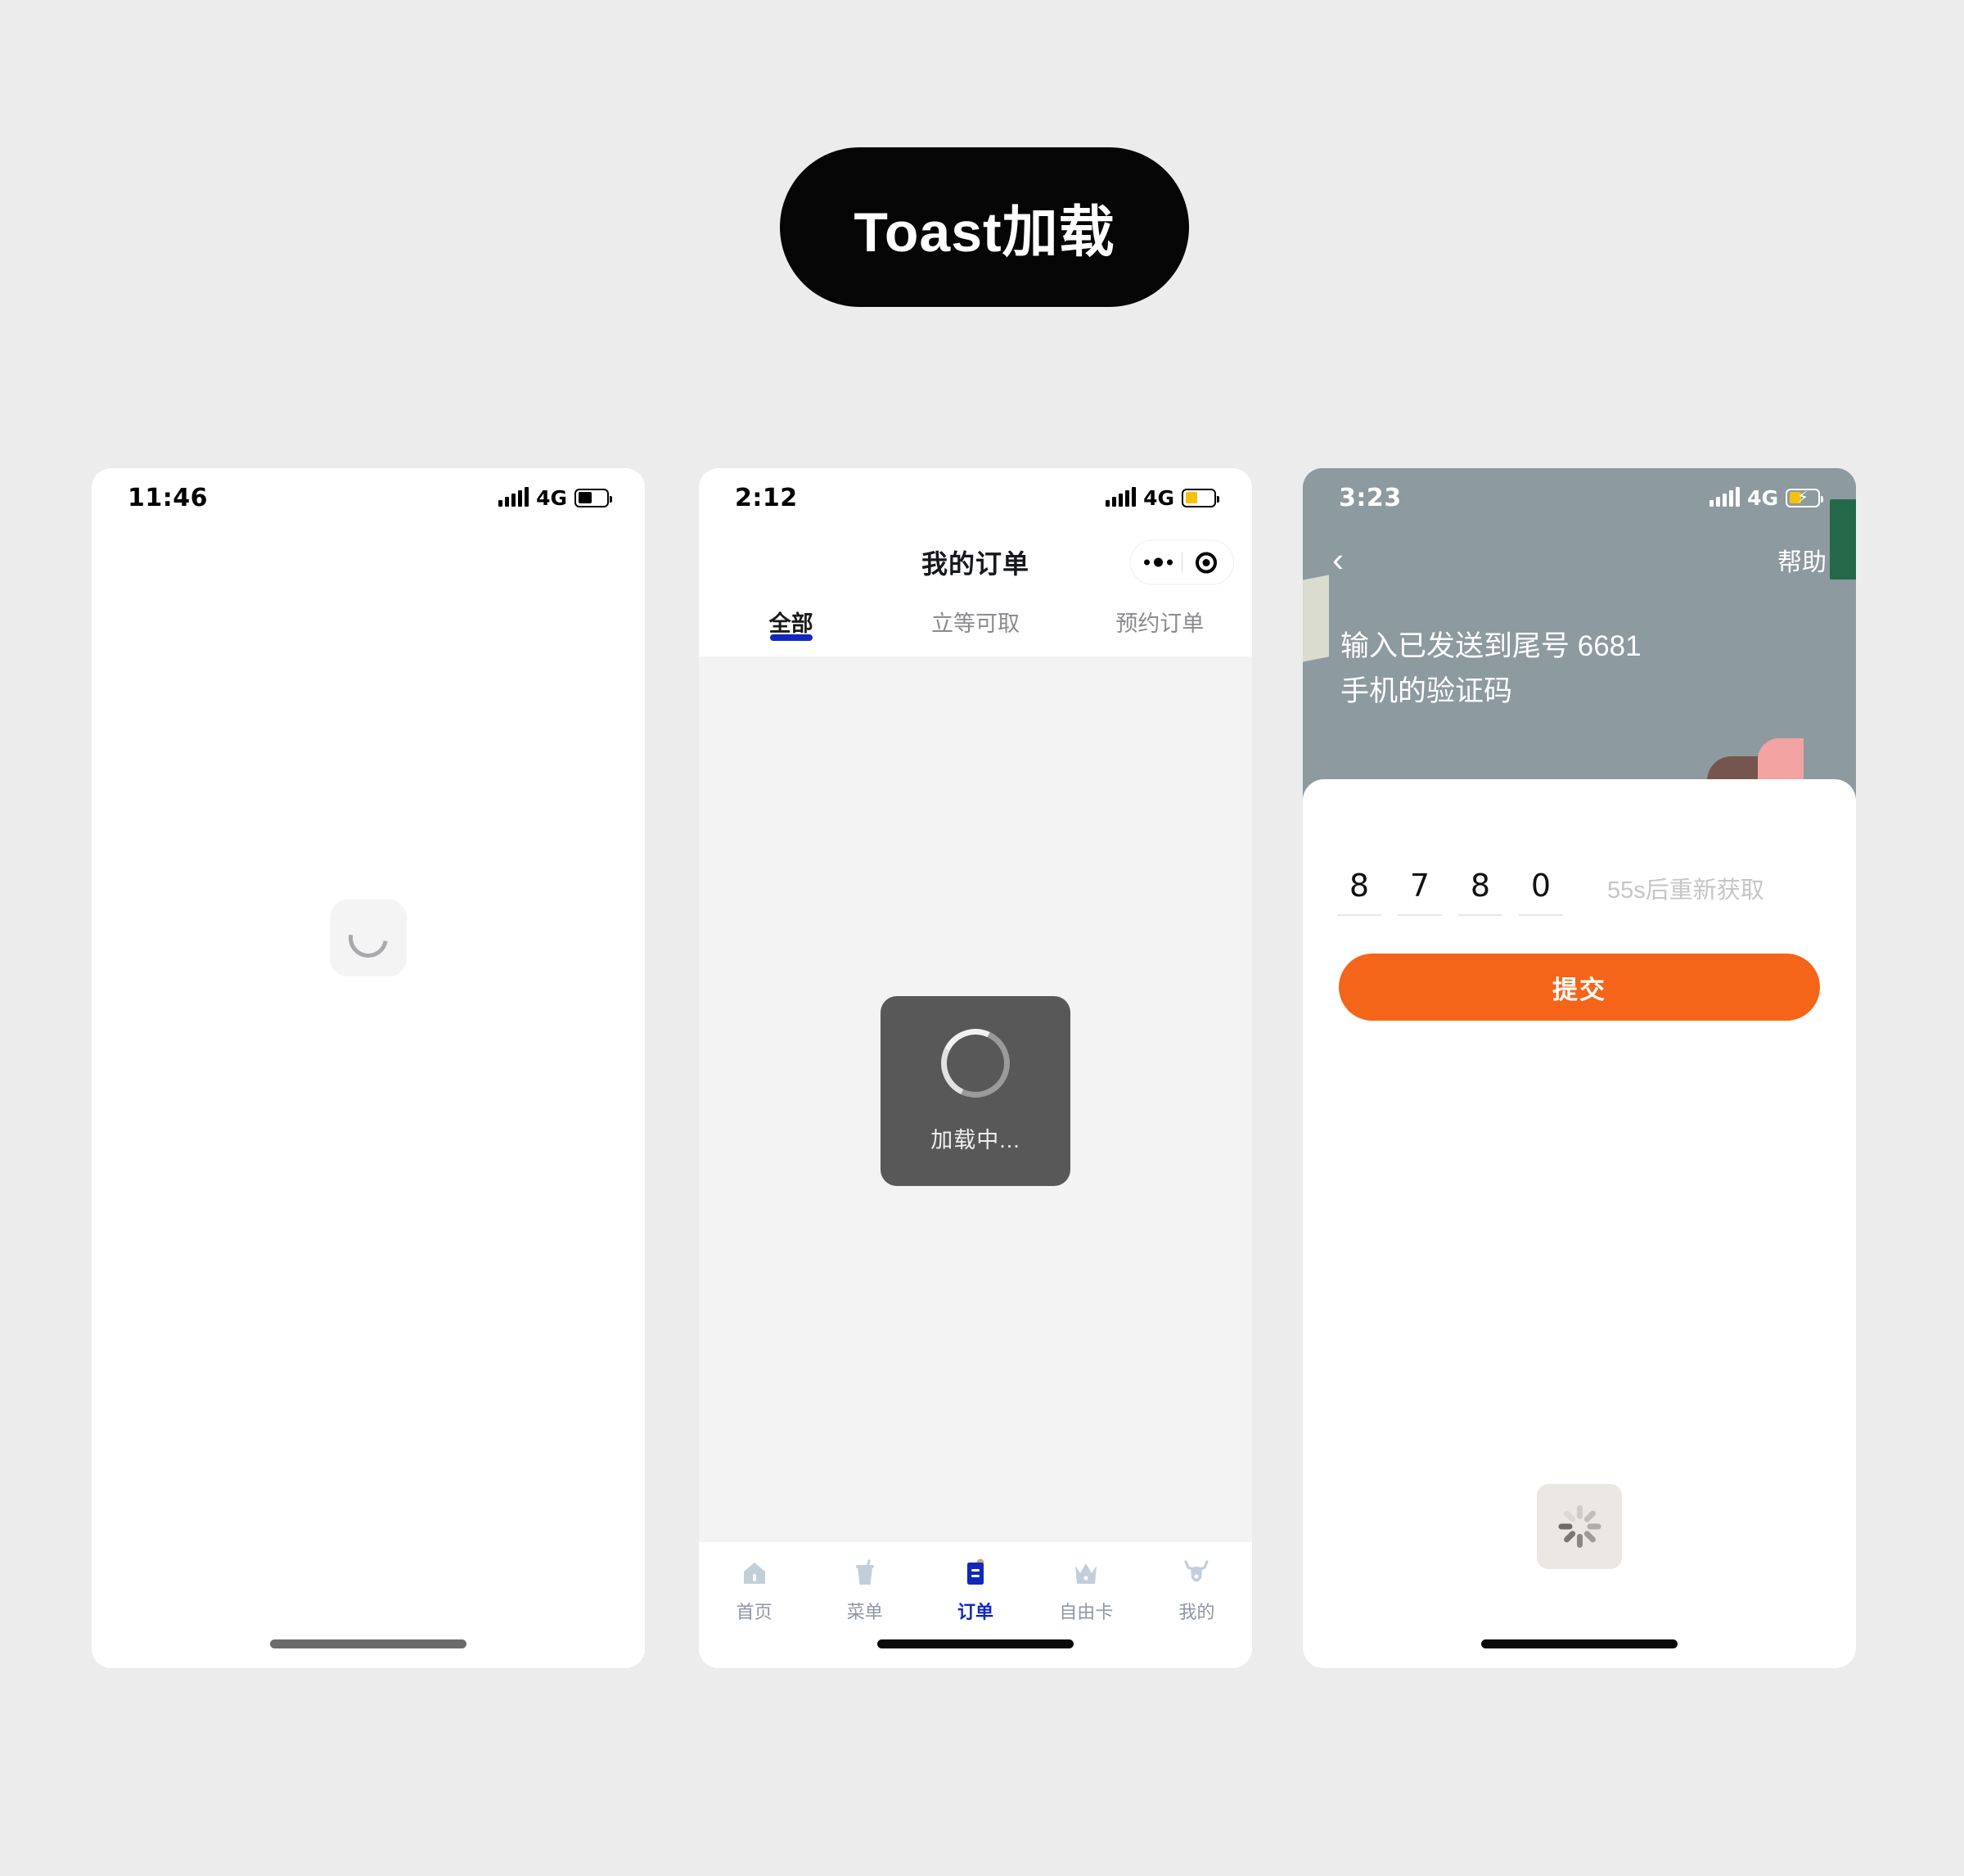 This screenshot has height=1876, width=1964. What do you see at coordinates (1802, 560) in the screenshot?
I see `help-link: 帮助` at bounding box center [1802, 560].